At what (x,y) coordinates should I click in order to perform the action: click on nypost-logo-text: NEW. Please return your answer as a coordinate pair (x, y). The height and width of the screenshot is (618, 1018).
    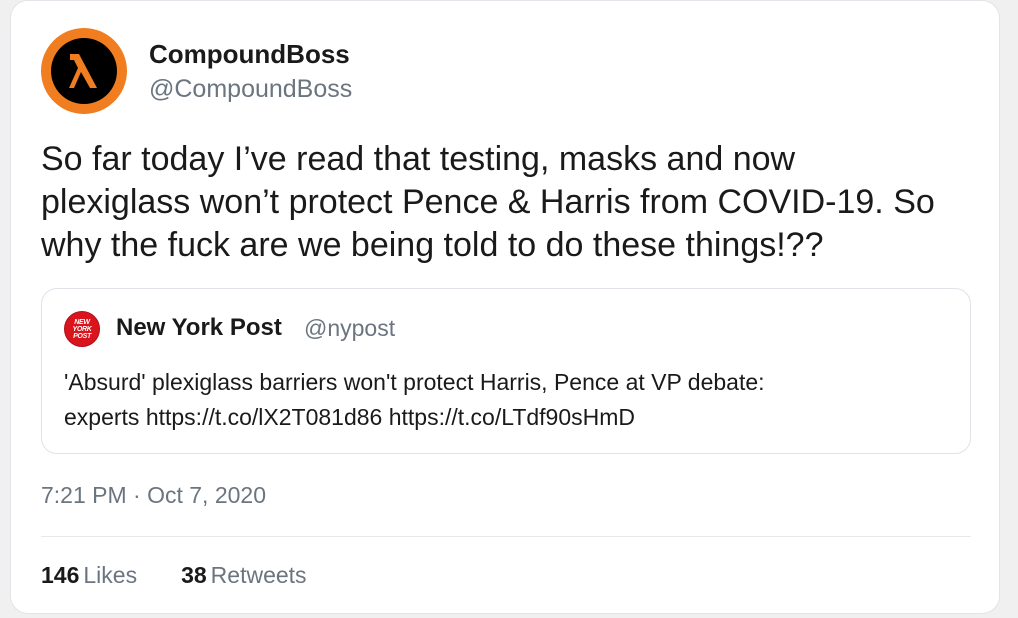
    Looking at the image, I should click on (82, 322).